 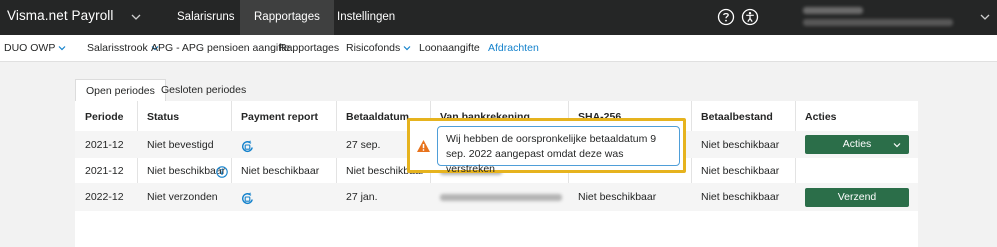 What do you see at coordinates (833, 10) in the screenshot?
I see `user-name` at bounding box center [833, 10].